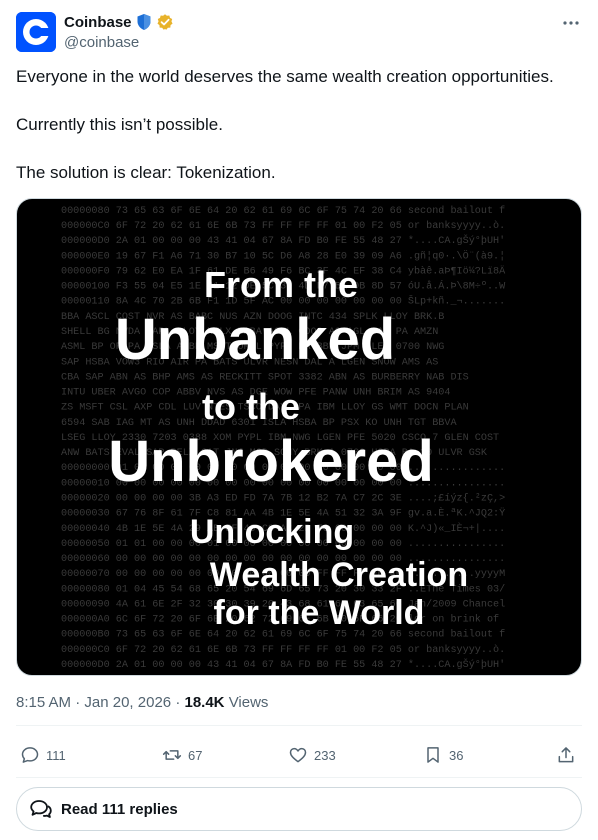 This screenshot has height=840, width=598. What do you see at coordinates (195, 755) in the screenshot?
I see `repost-count: 67` at bounding box center [195, 755].